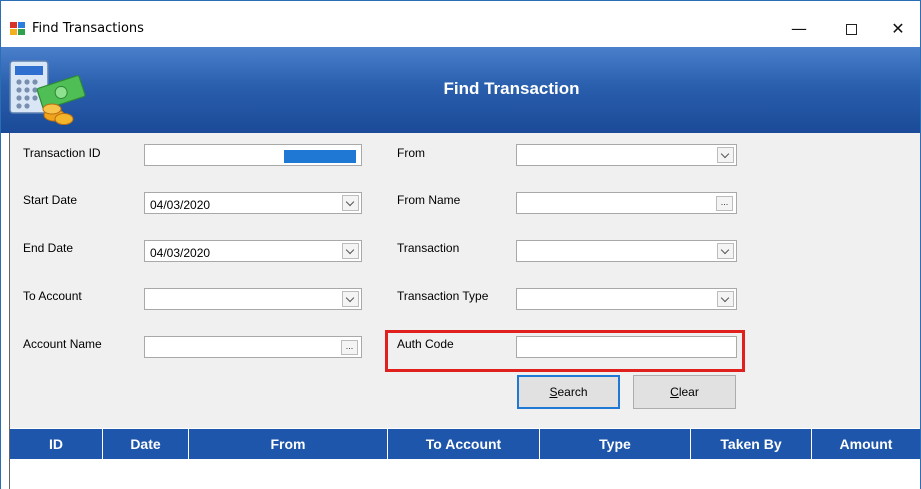 Image resolution: width=921 pixels, height=489 pixels. I want to click on close-button: ✕, so click(898, 29).